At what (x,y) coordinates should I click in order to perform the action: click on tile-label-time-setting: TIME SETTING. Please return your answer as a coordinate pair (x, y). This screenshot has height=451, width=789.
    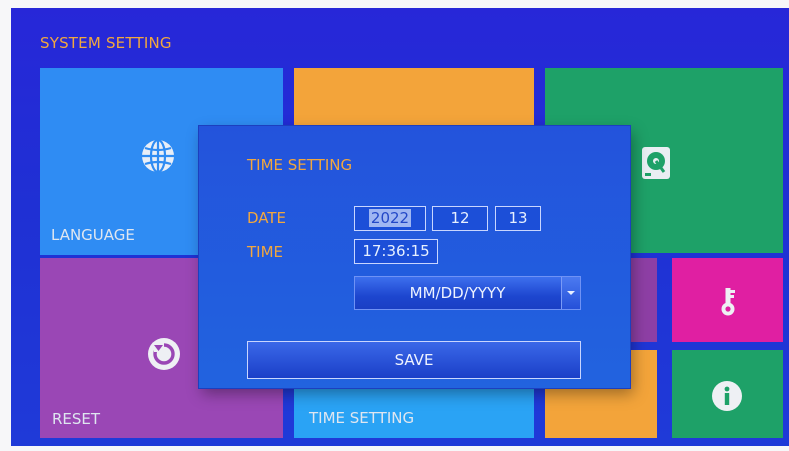
    Looking at the image, I should click on (362, 418).